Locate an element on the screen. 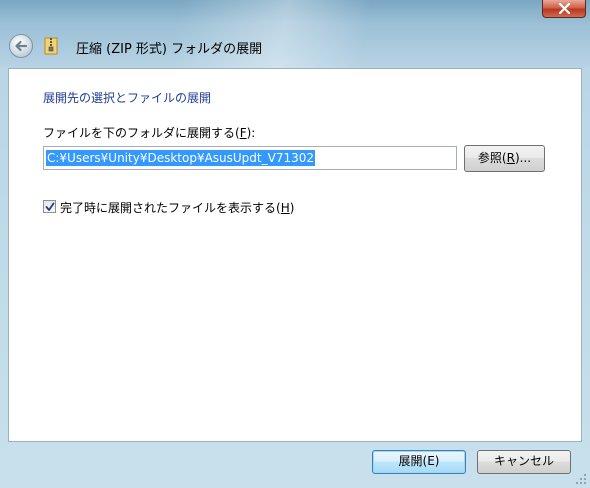 Image resolution: width=590 pixels, height=488 pixels. destination-label: ファイルを下のフォルダに展開する(F): is located at coordinates (149, 133).